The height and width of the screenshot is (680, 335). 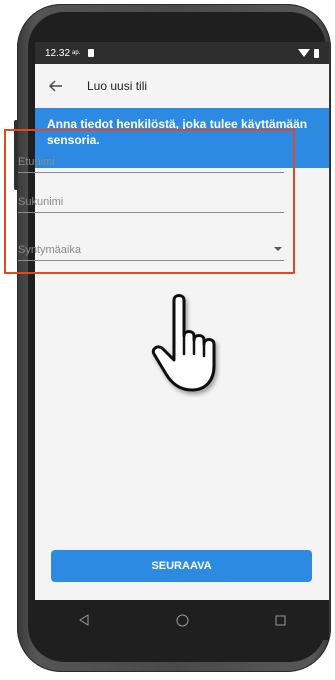 I want to click on first-name-placeholder: Etunimi, so click(x=36, y=162).